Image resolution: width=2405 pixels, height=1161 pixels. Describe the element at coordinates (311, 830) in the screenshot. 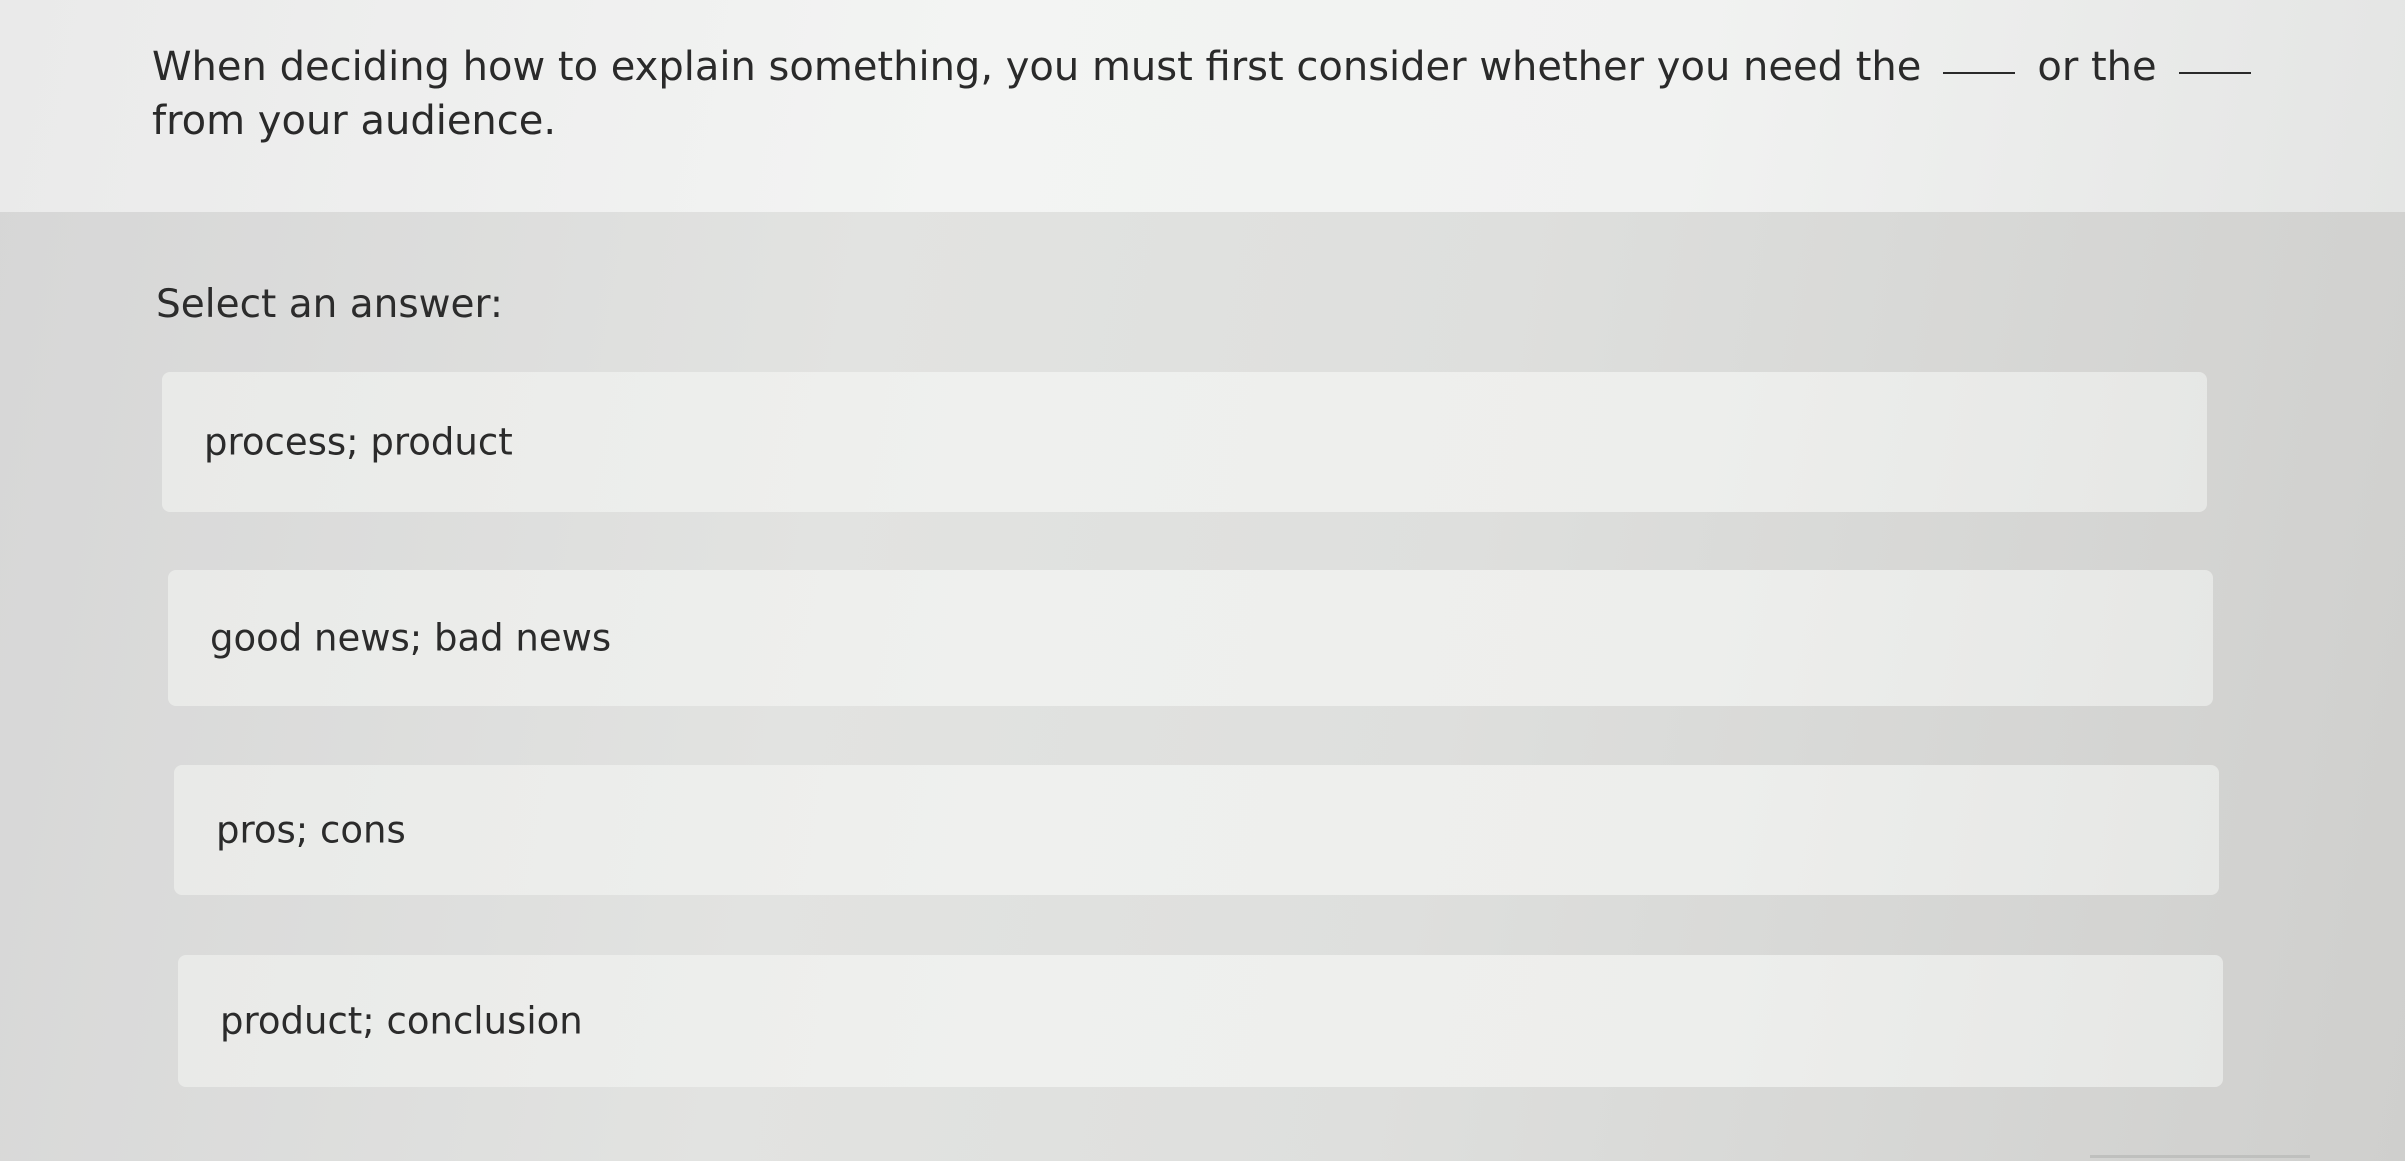

I see `answer-option-label: pros; cons` at that location.